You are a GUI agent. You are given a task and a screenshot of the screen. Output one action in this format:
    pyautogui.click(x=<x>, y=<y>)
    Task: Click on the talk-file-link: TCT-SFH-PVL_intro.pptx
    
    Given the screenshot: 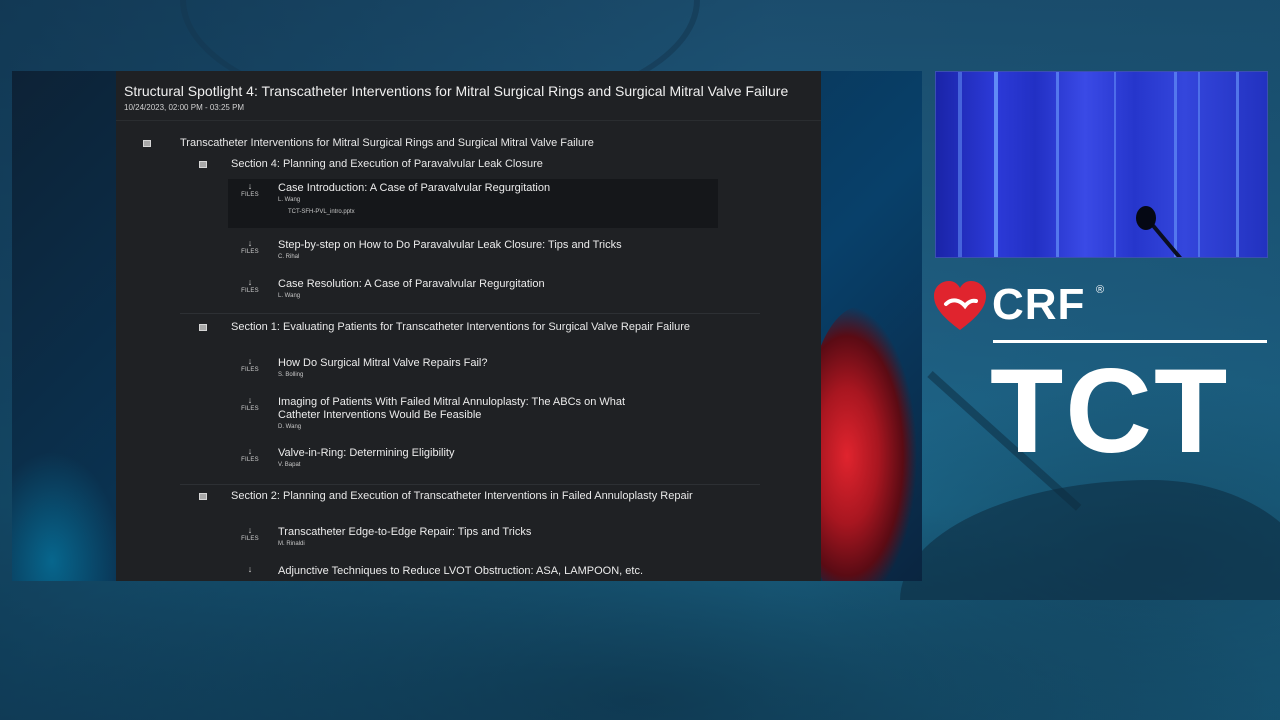 What is the action you would take?
    pyautogui.click(x=478, y=212)
    